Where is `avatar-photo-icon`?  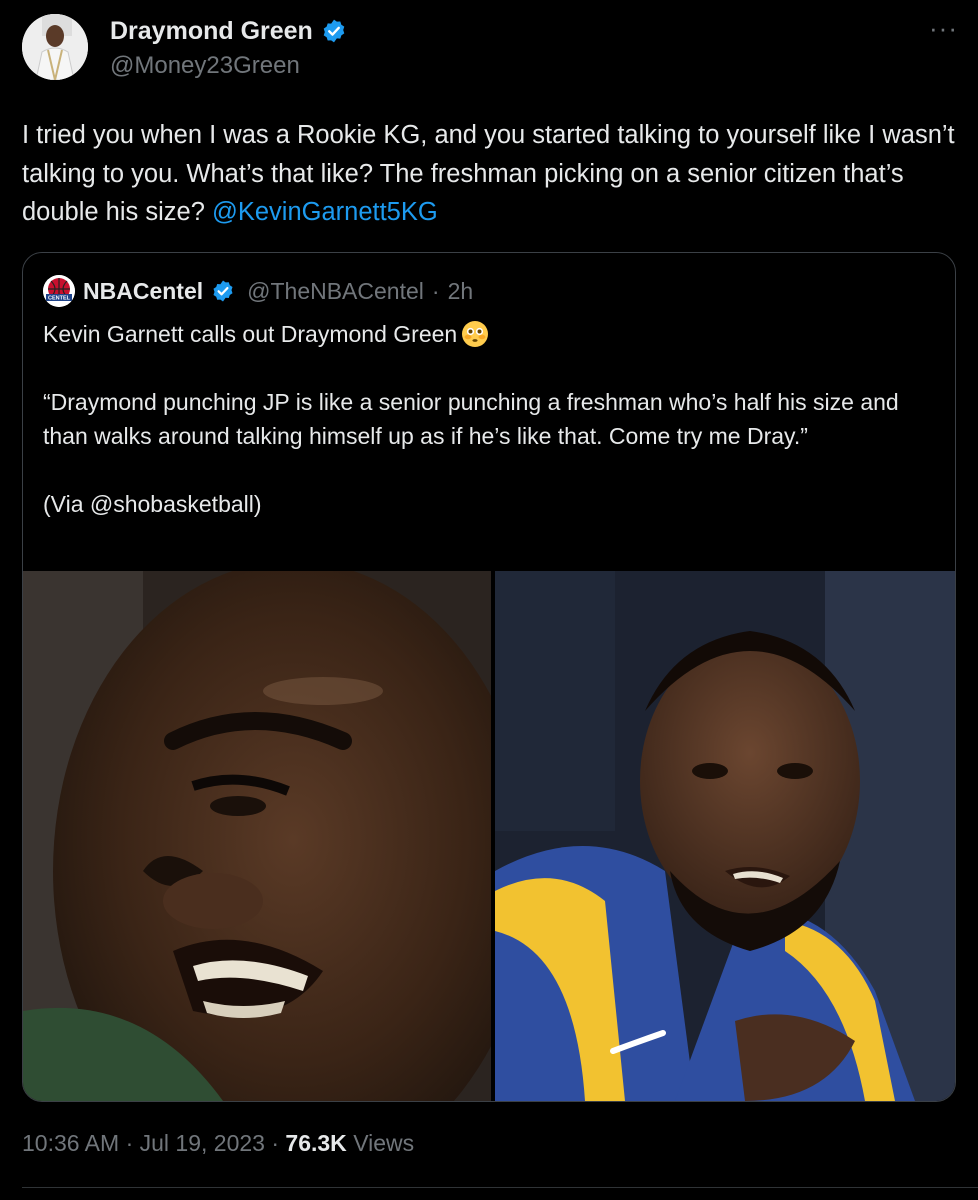
avatar-photo-icon is located at coordinates (55, 47).